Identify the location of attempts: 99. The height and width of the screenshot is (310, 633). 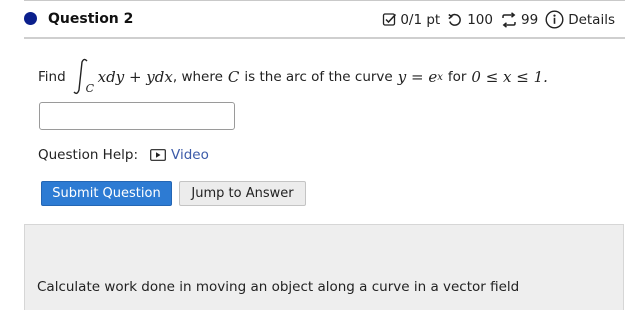
(519, 20).